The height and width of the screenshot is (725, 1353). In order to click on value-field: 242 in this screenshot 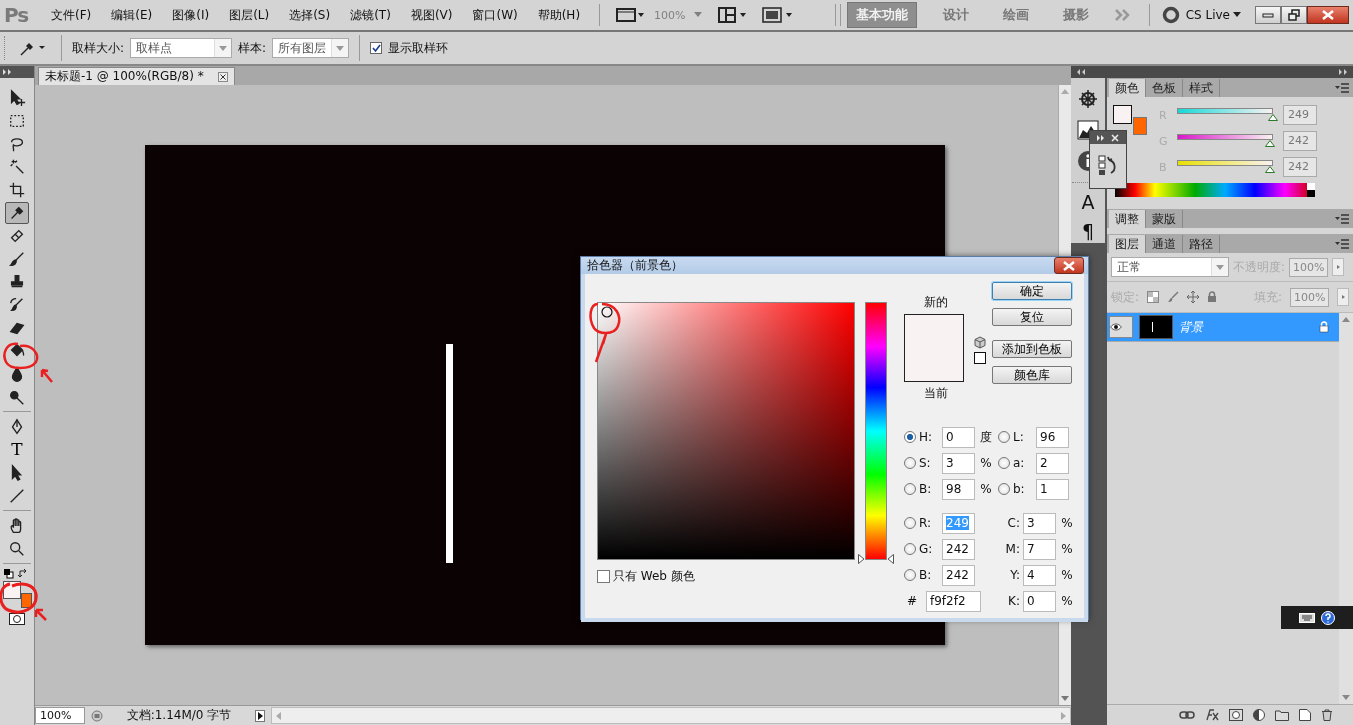, I will do `click(958, 575)`.